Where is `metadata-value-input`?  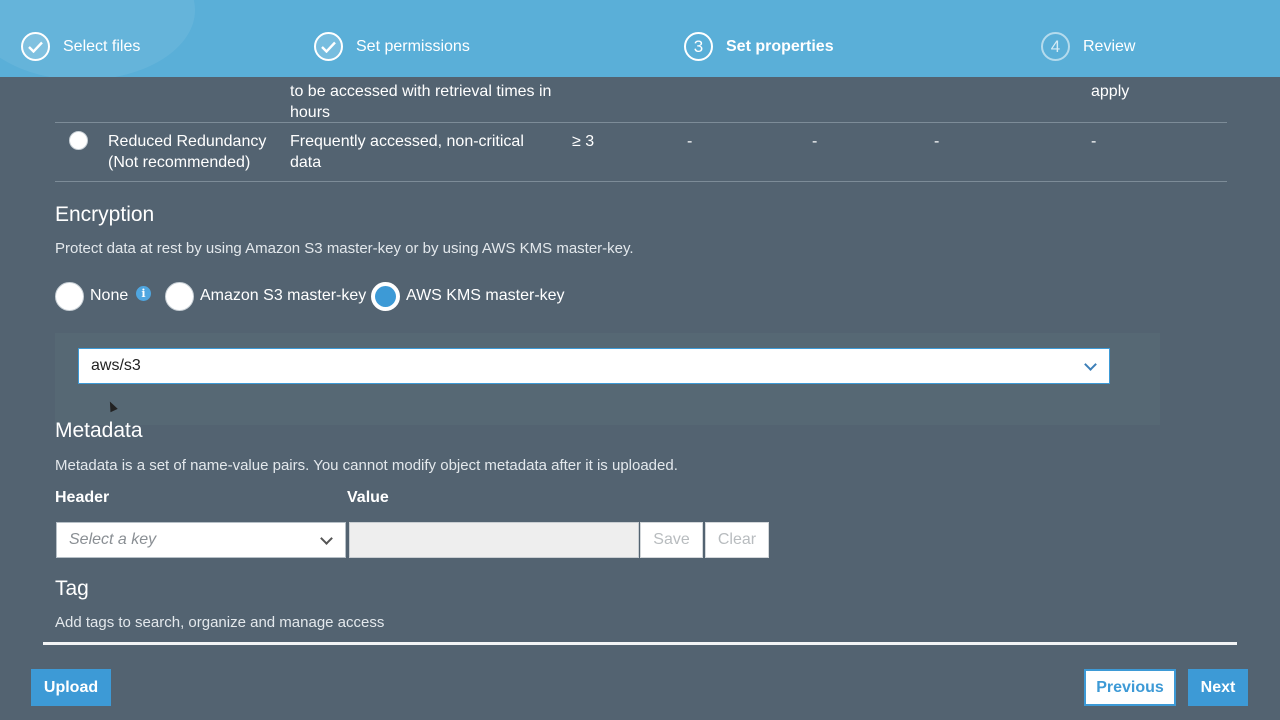 metadata-value-input is located at coordinates (494, 540).